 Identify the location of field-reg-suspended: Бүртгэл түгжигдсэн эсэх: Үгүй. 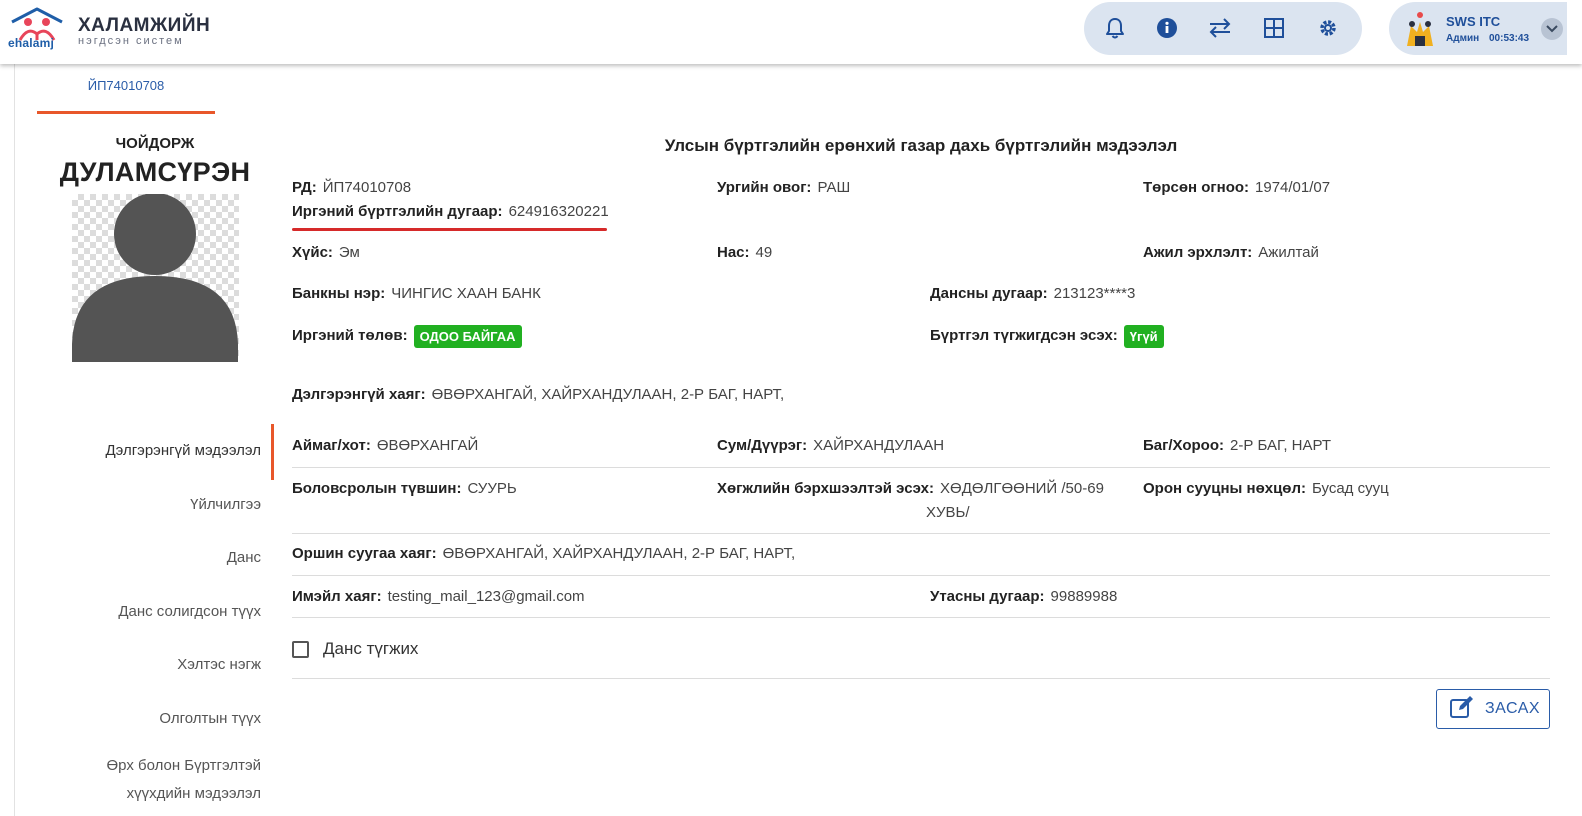
(1047, 336).